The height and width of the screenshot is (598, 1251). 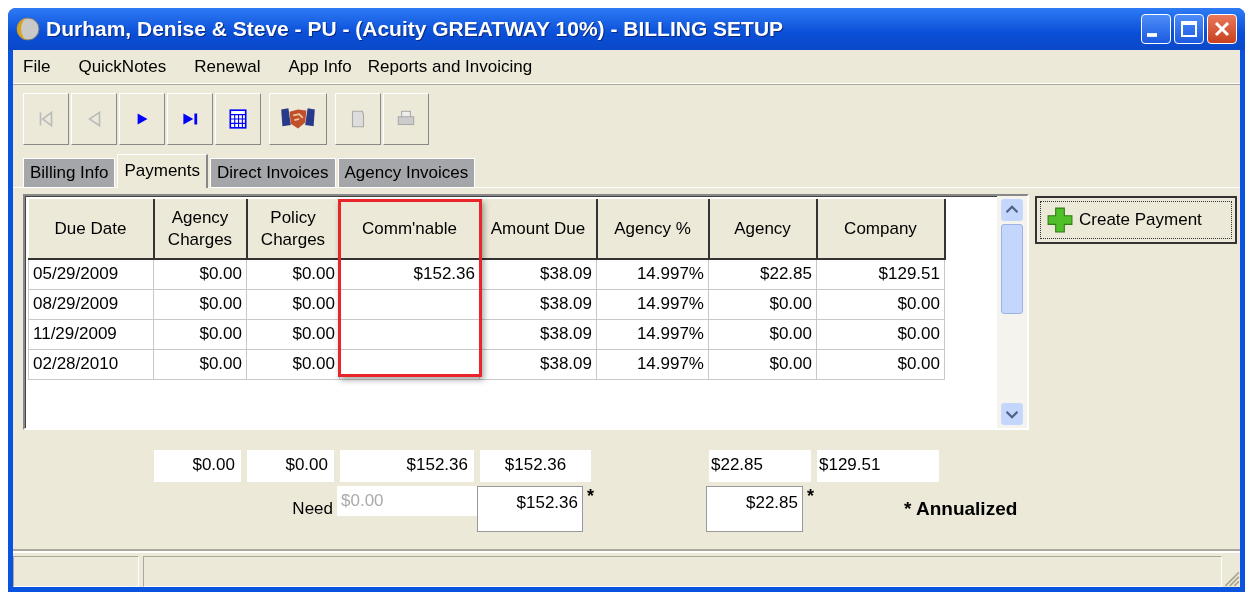 I want to click on tab: Payments, so click(x=163, y=171).